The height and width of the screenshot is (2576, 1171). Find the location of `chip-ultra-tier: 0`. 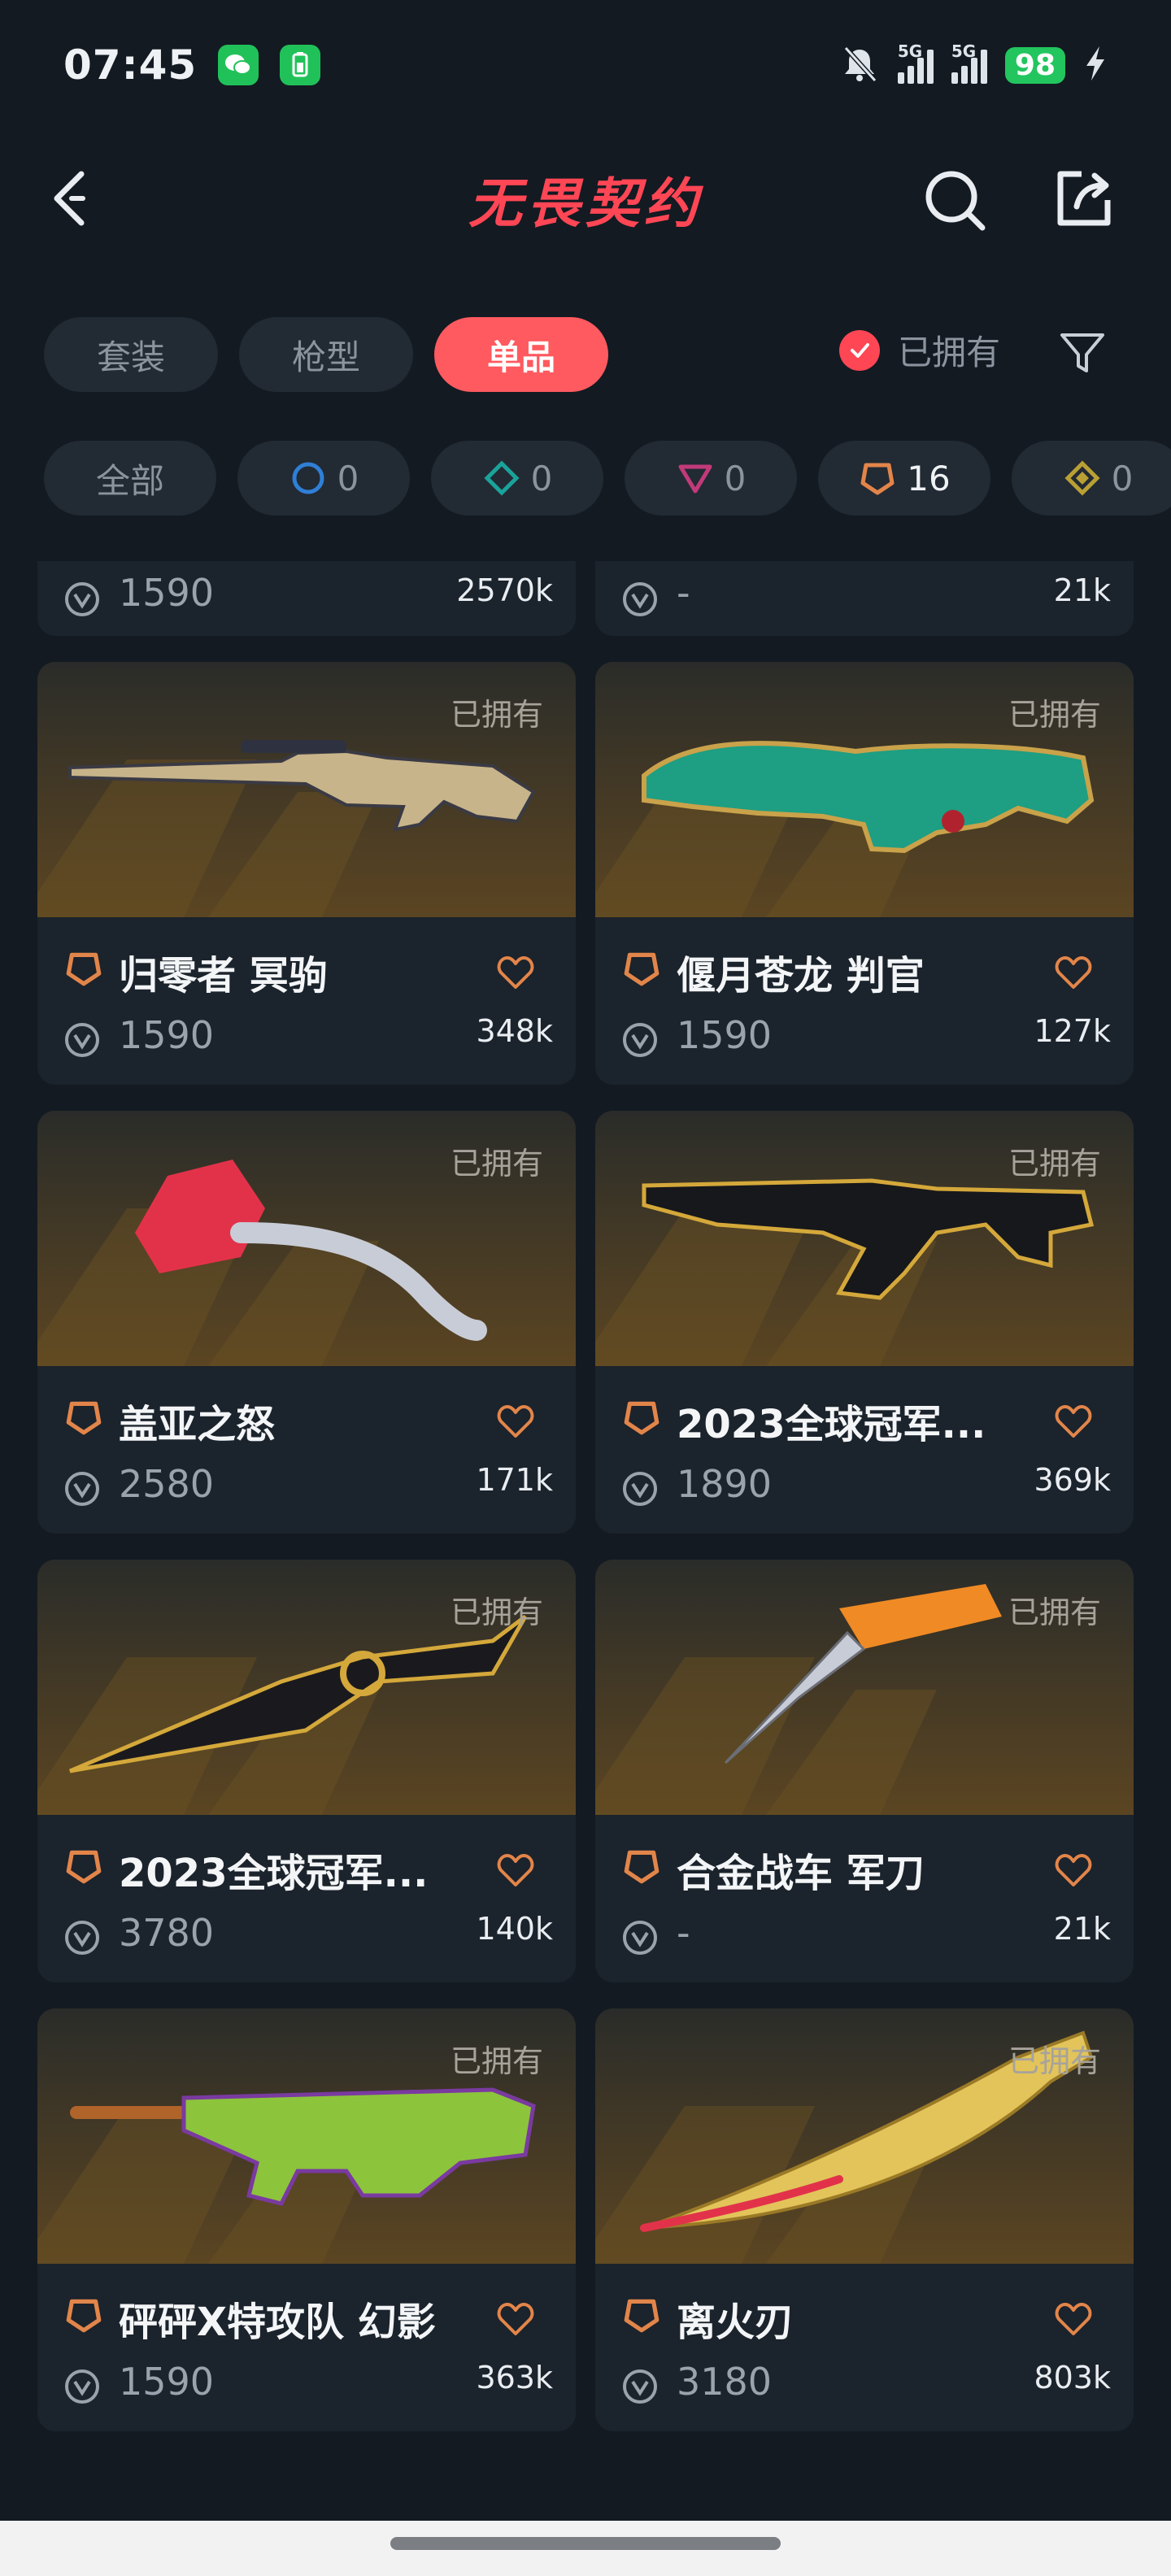

chip-ultra-tier: 0 is located at coordinates (1091, 478).